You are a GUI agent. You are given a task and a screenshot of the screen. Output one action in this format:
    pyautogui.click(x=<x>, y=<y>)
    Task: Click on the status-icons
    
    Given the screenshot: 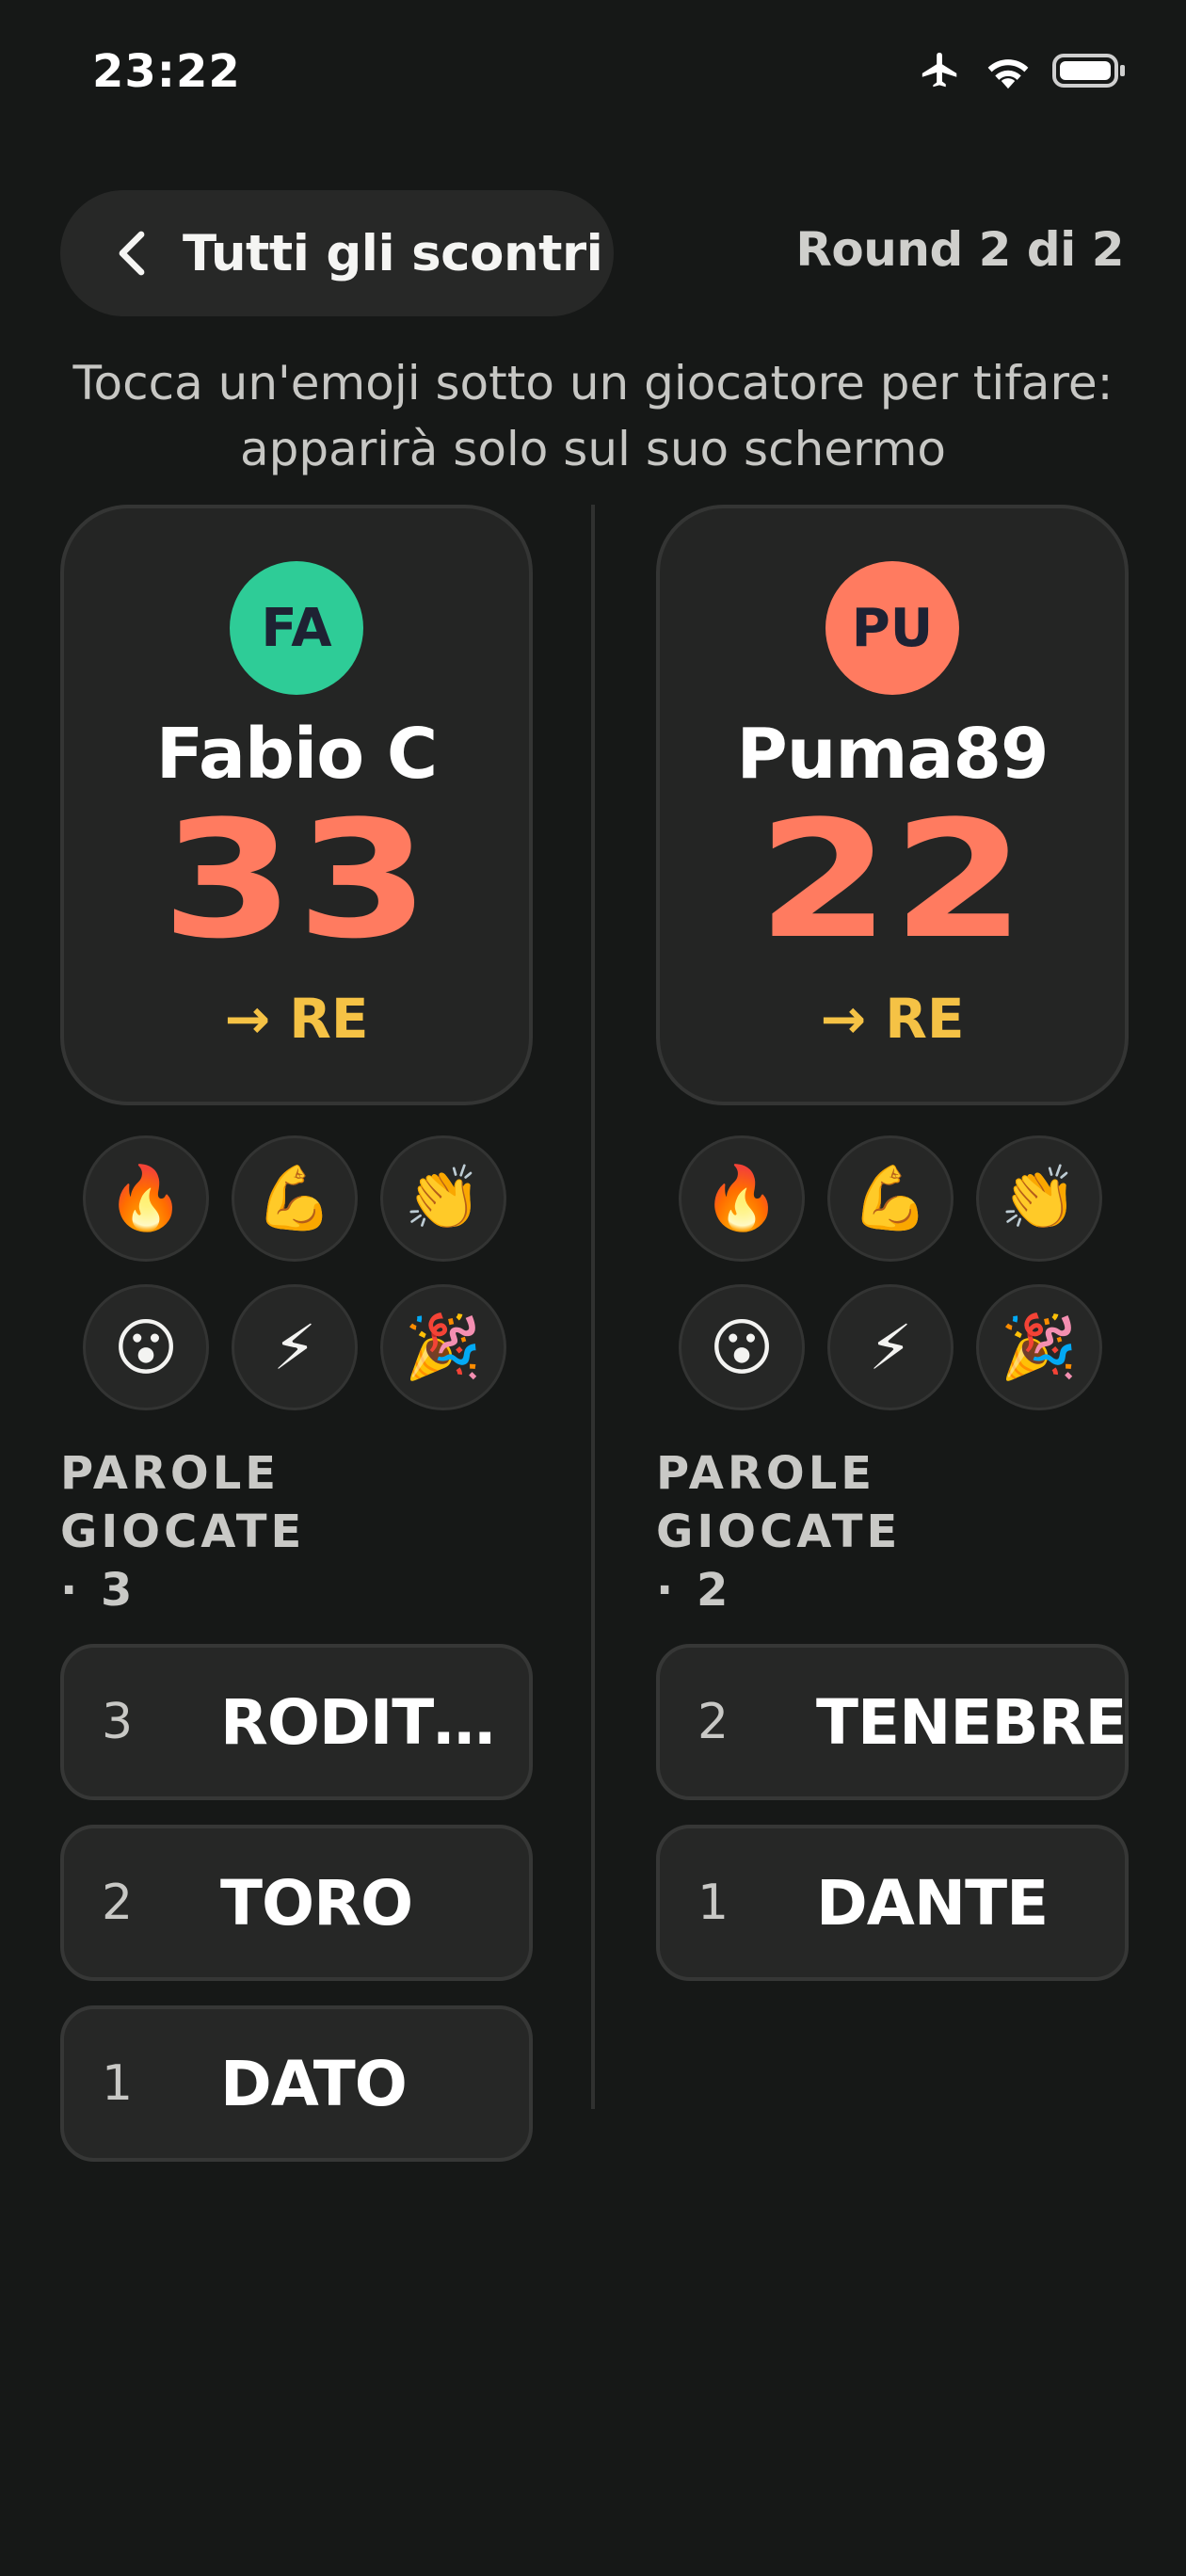 What is the action you would take?
    pyautogui.click(x=1023, y=70)
    